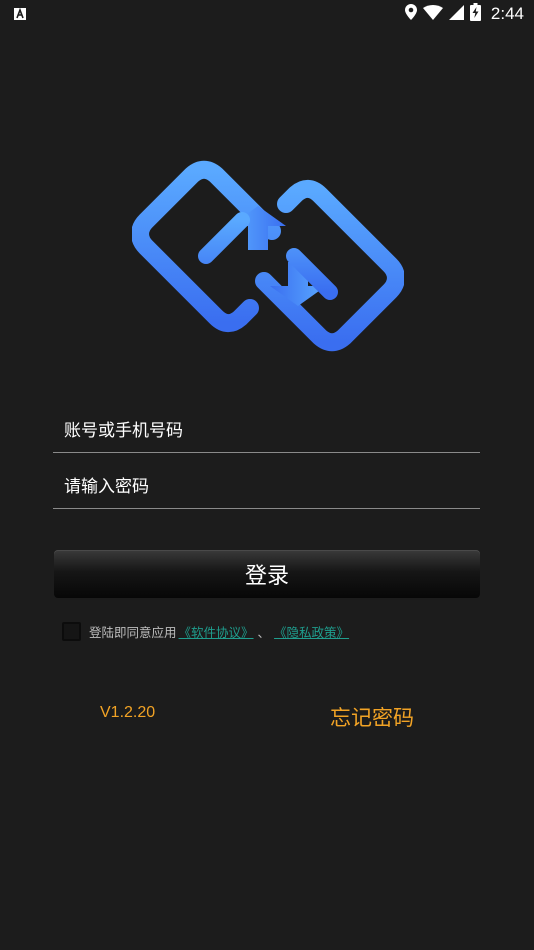 This screenshot has height=950, width=534. What do you see at coordinates (432, 14) in the screenshot?
I see `wifi-icon` at bounding box center [432, 14].